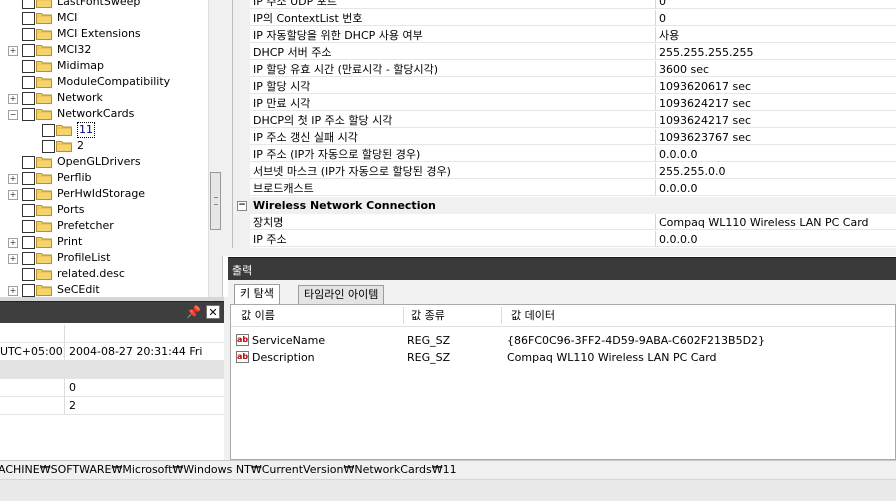 This screenshot has height=501, width=896. I want to click on property-row: IP 주소 0.0.0.0, so click(564, 239).